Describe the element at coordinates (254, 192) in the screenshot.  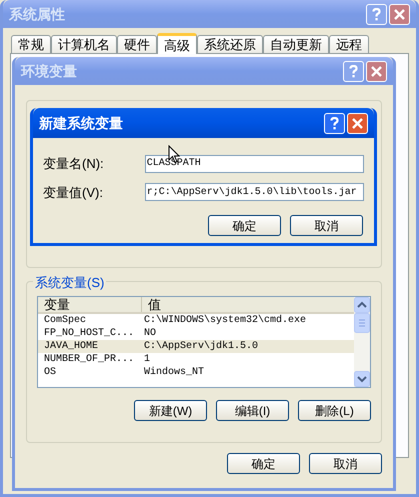
I see `input-field: r;C:\AppServ\jdk1.5.0\lib\tools.jar` at that location.